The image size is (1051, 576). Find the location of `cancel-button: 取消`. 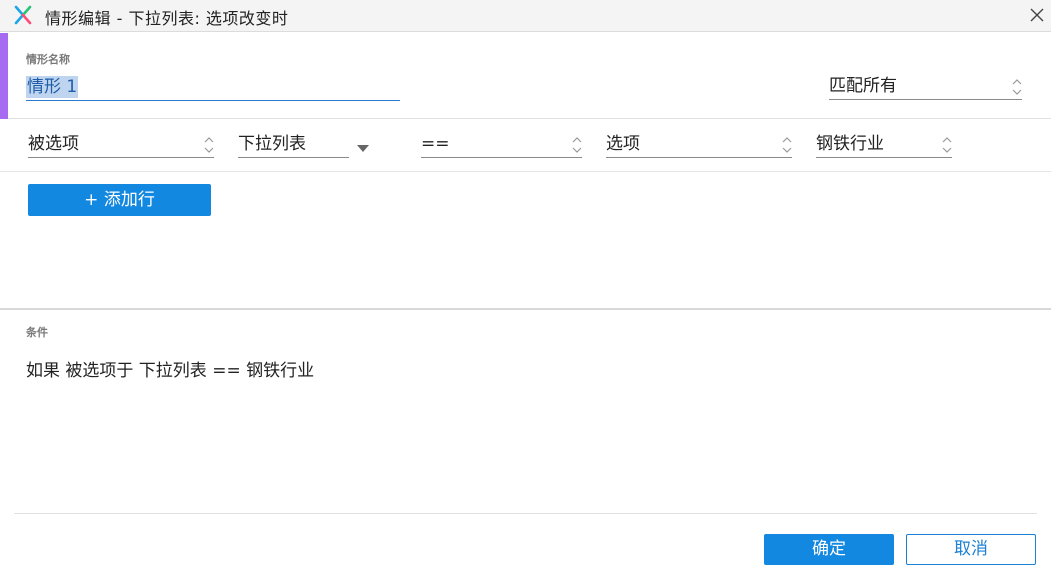

cancel-button: 取消 is located at coordinates (971, 549).